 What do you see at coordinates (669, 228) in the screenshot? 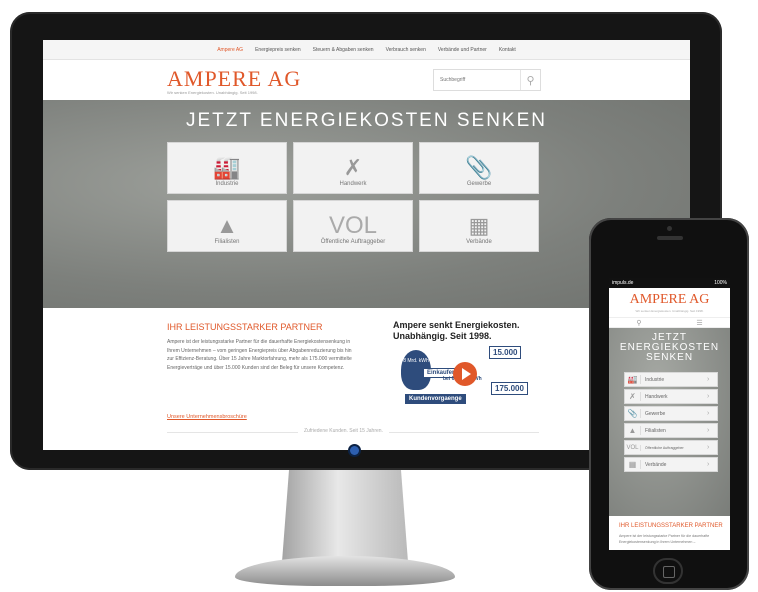
I see `camera-icon` at bounding box center [669, 228].